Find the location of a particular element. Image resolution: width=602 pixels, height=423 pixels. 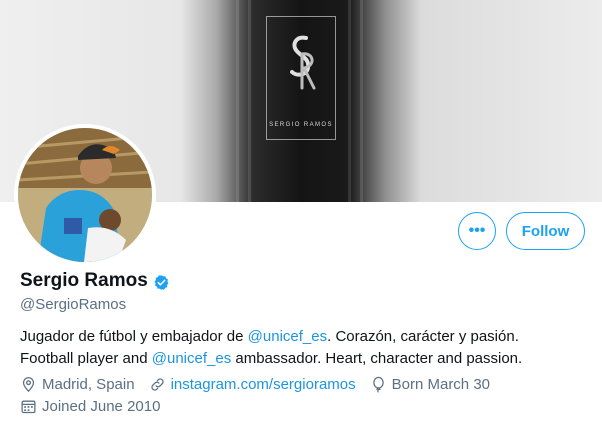

profile-name-row: Sergio Ramos is located at coordinates (95, 281).